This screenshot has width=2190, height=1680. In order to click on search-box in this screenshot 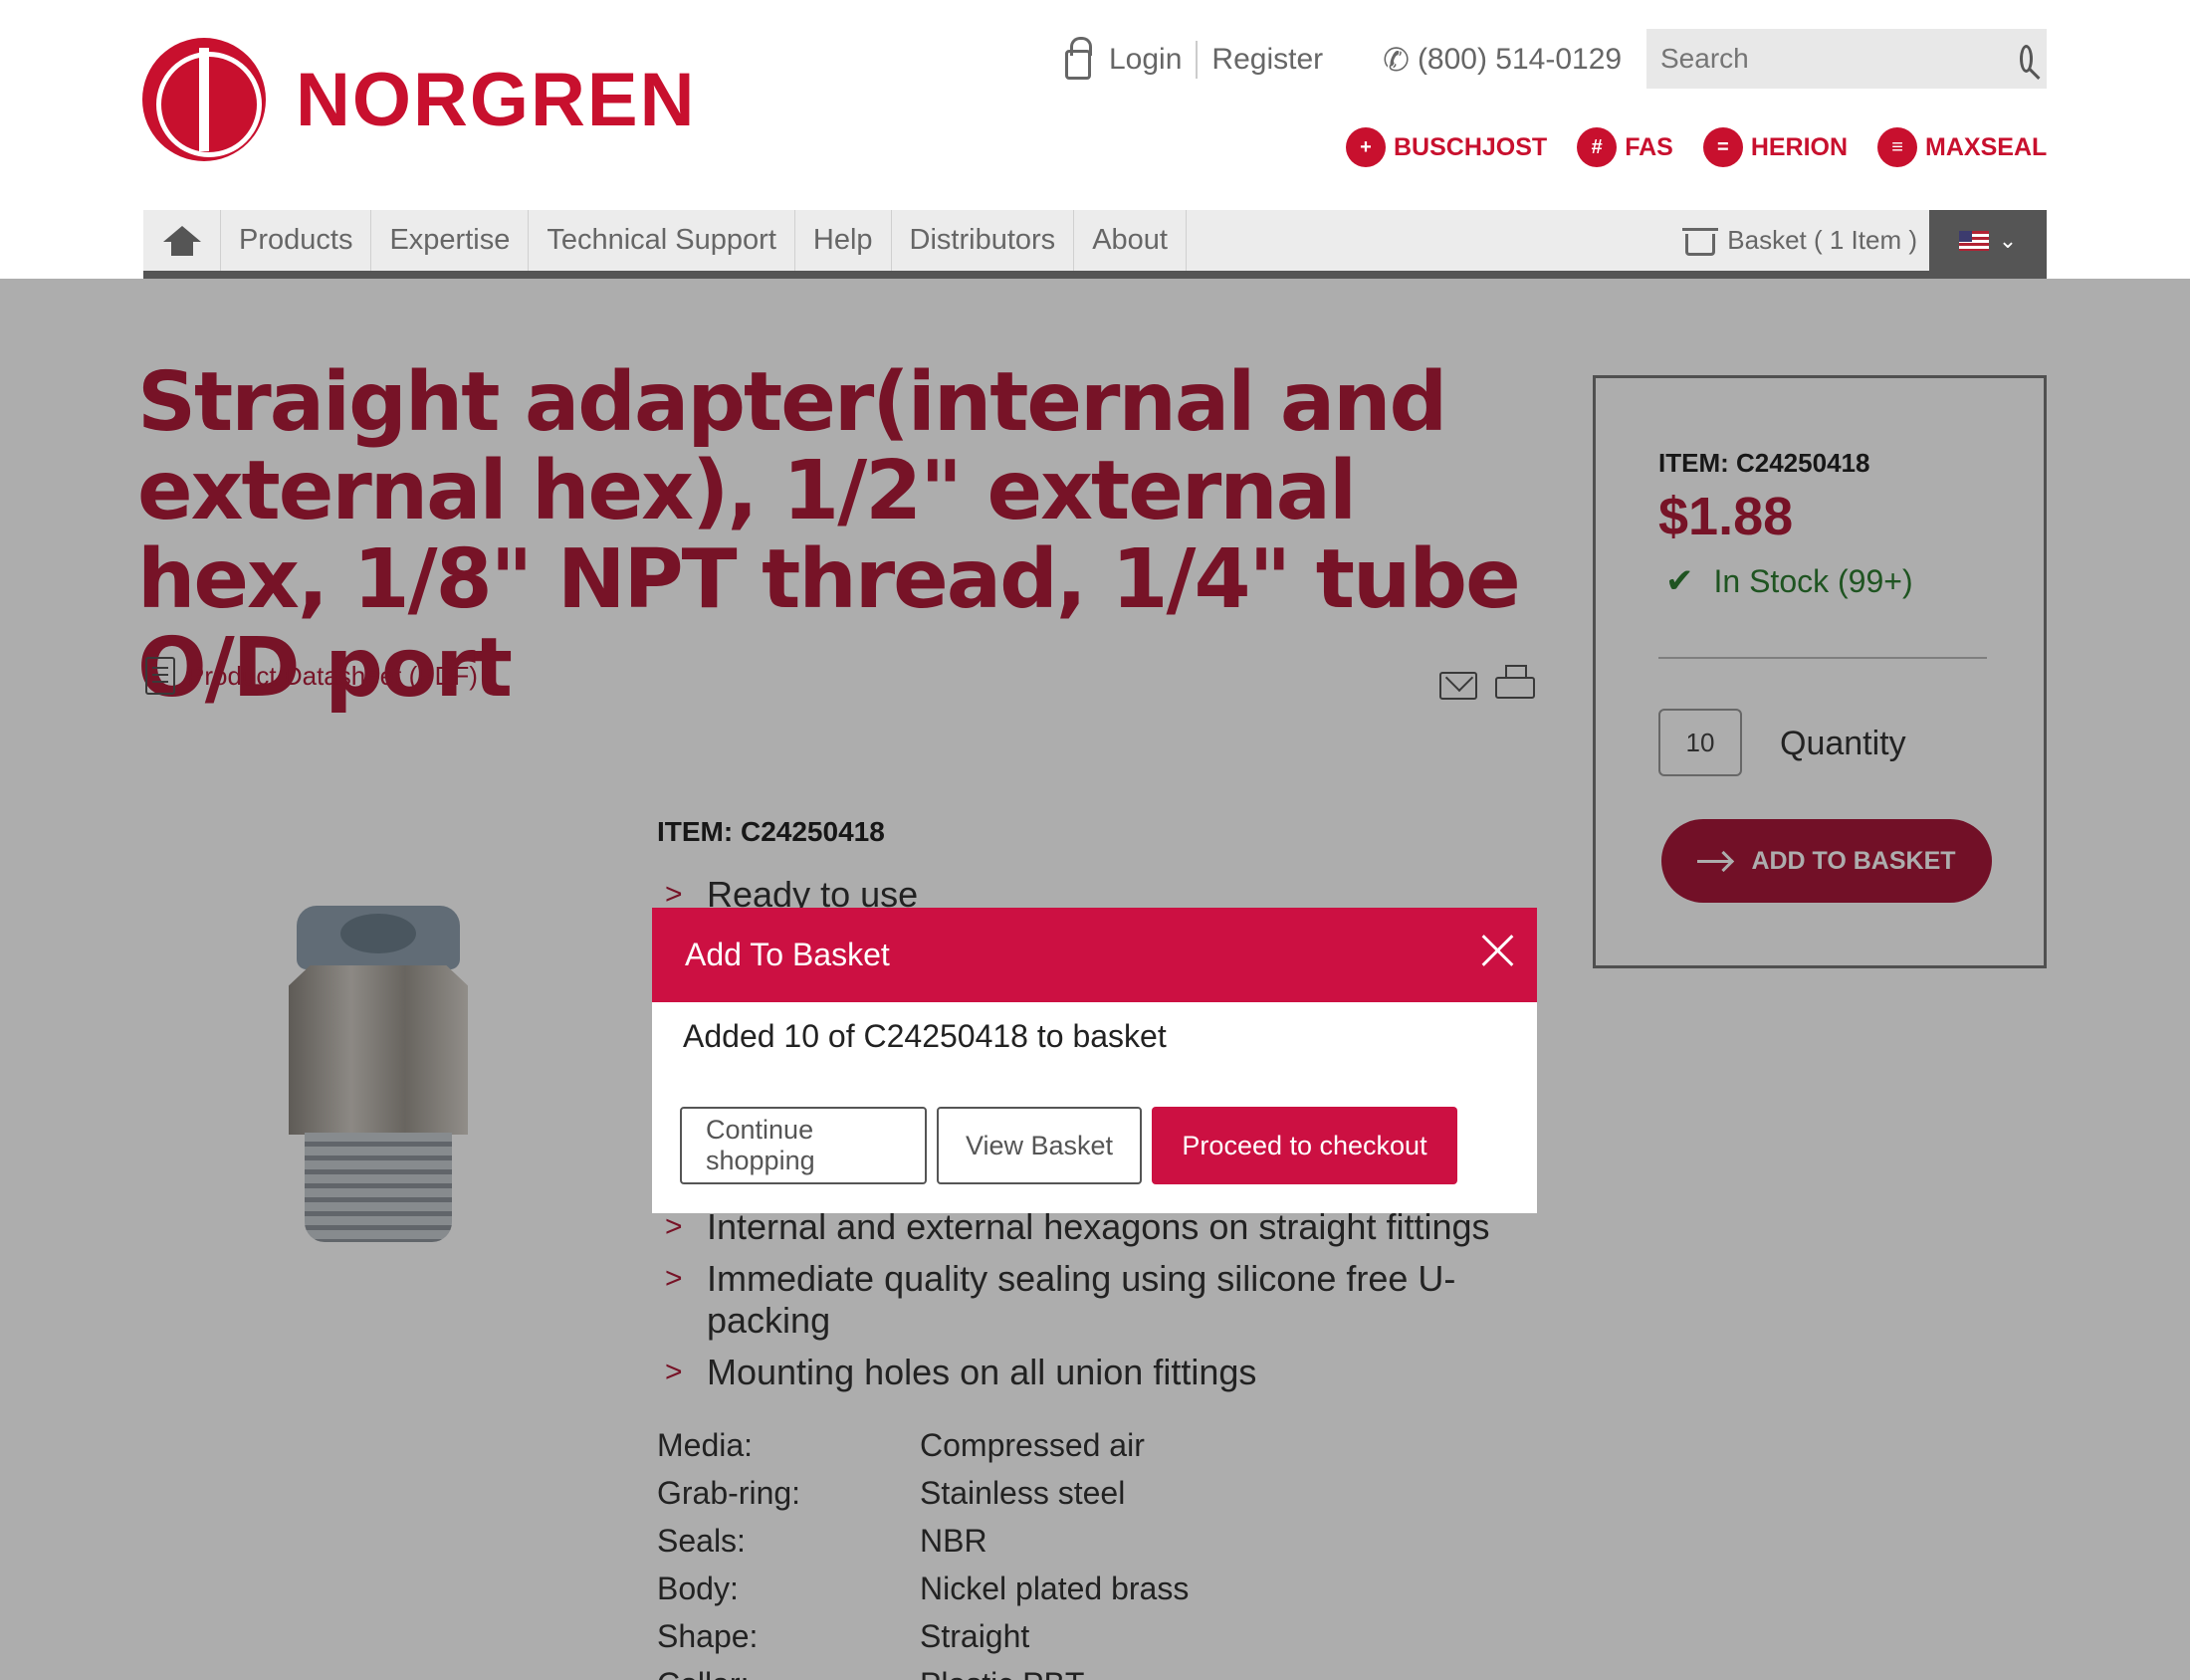, I will do `click(1846, 59)`.